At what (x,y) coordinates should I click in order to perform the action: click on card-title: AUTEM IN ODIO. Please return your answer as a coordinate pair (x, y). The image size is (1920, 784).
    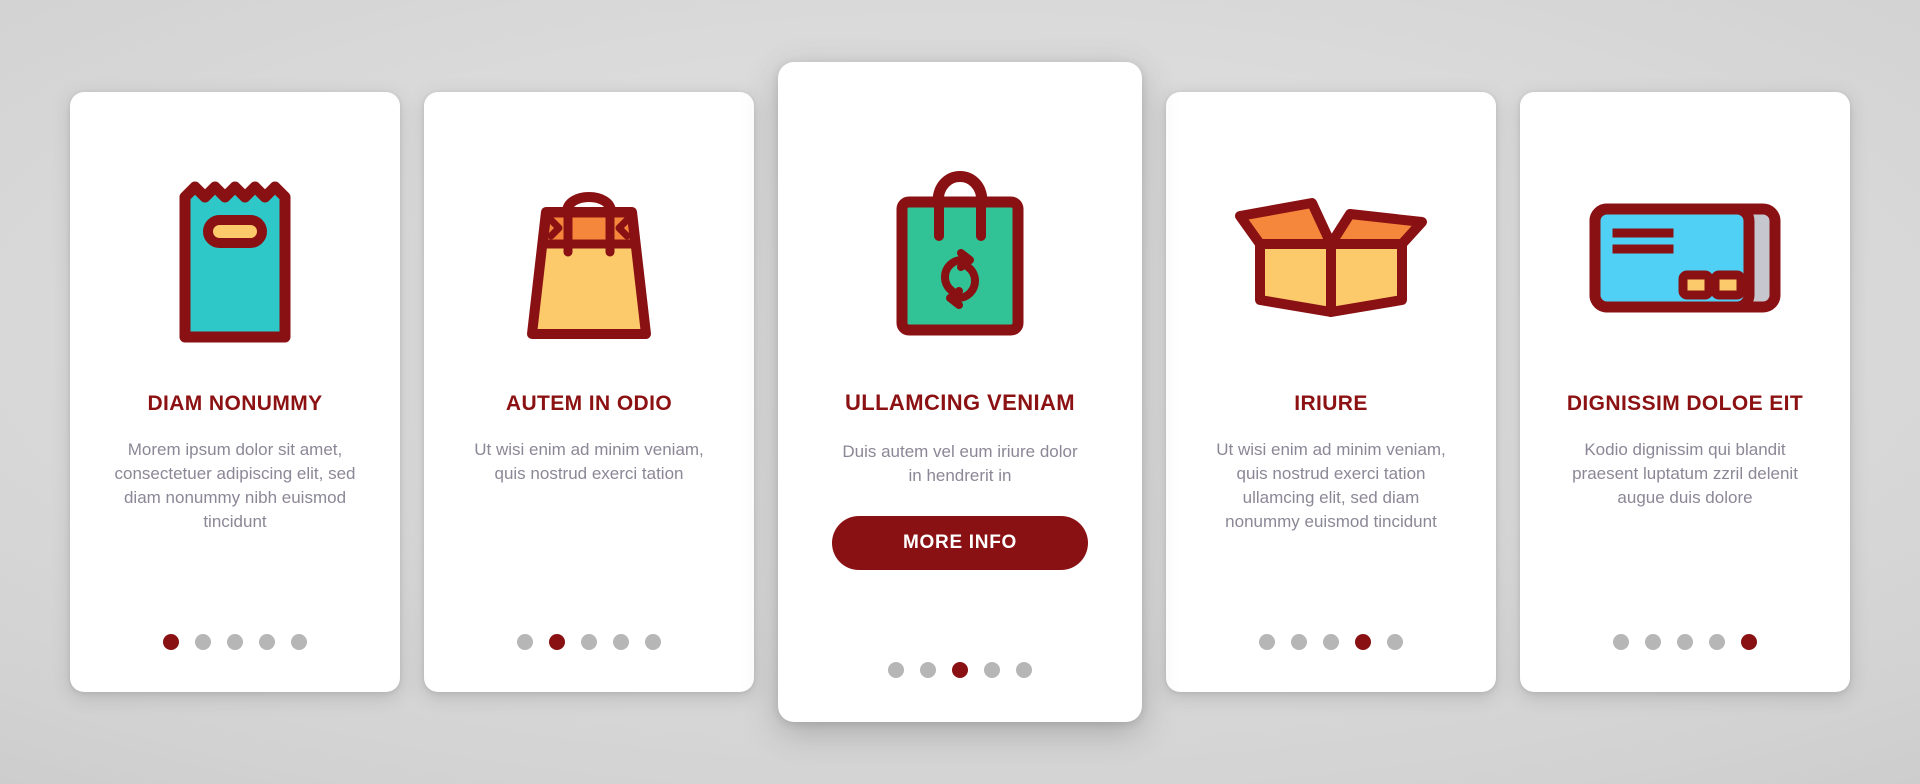
    Looking at the image, I should click on (589, 403).